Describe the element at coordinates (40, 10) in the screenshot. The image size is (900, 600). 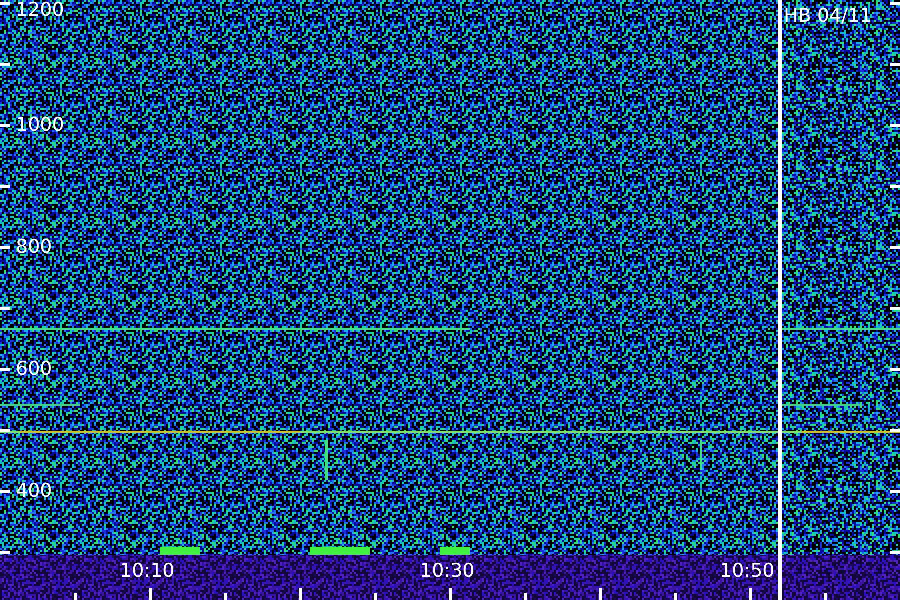
I see `y-axis-label: 1200` at that location.